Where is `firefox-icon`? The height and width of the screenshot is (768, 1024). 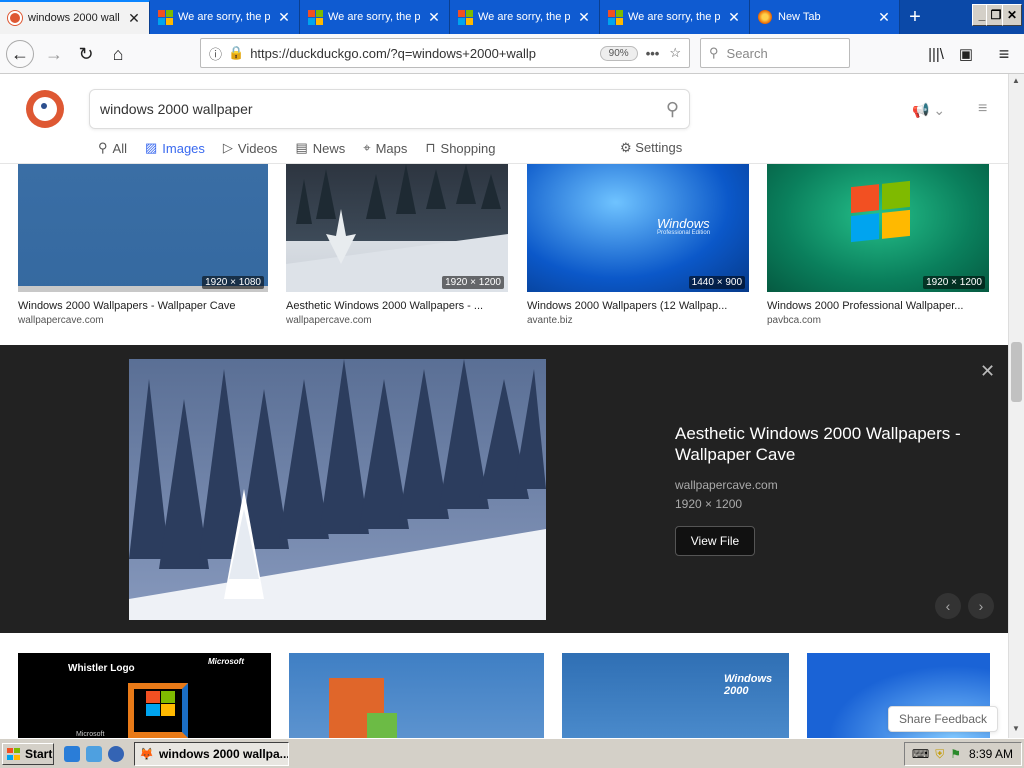
firefox-icon is located at coordinates (765, 17).